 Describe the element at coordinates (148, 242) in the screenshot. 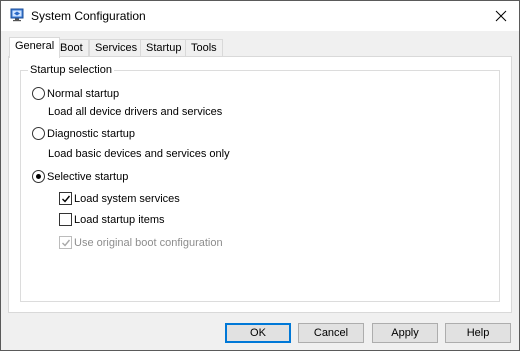

I see `use-original-boot-label: Use original boot configuration` at that location.